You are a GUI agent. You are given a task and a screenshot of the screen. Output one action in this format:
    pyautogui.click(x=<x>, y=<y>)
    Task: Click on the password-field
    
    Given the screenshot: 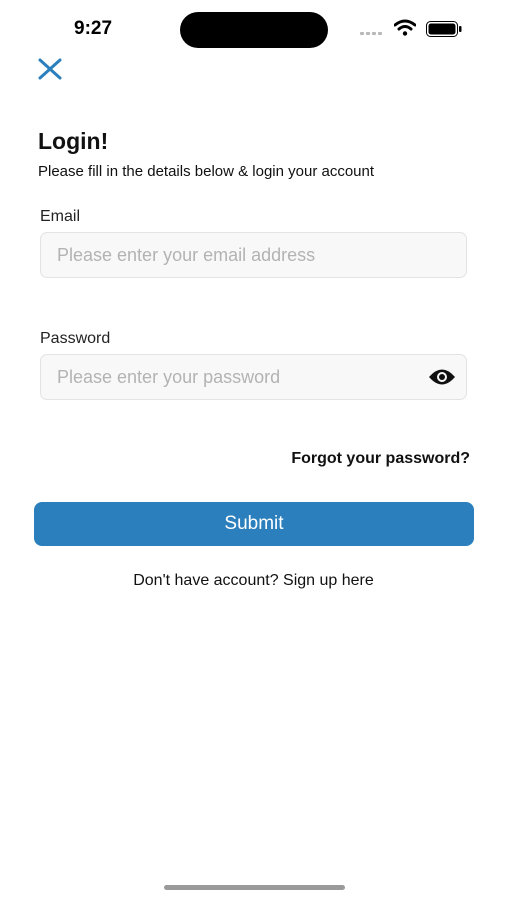 What is the action you would take?
    pyautogui.click(x=253, y=377)
    